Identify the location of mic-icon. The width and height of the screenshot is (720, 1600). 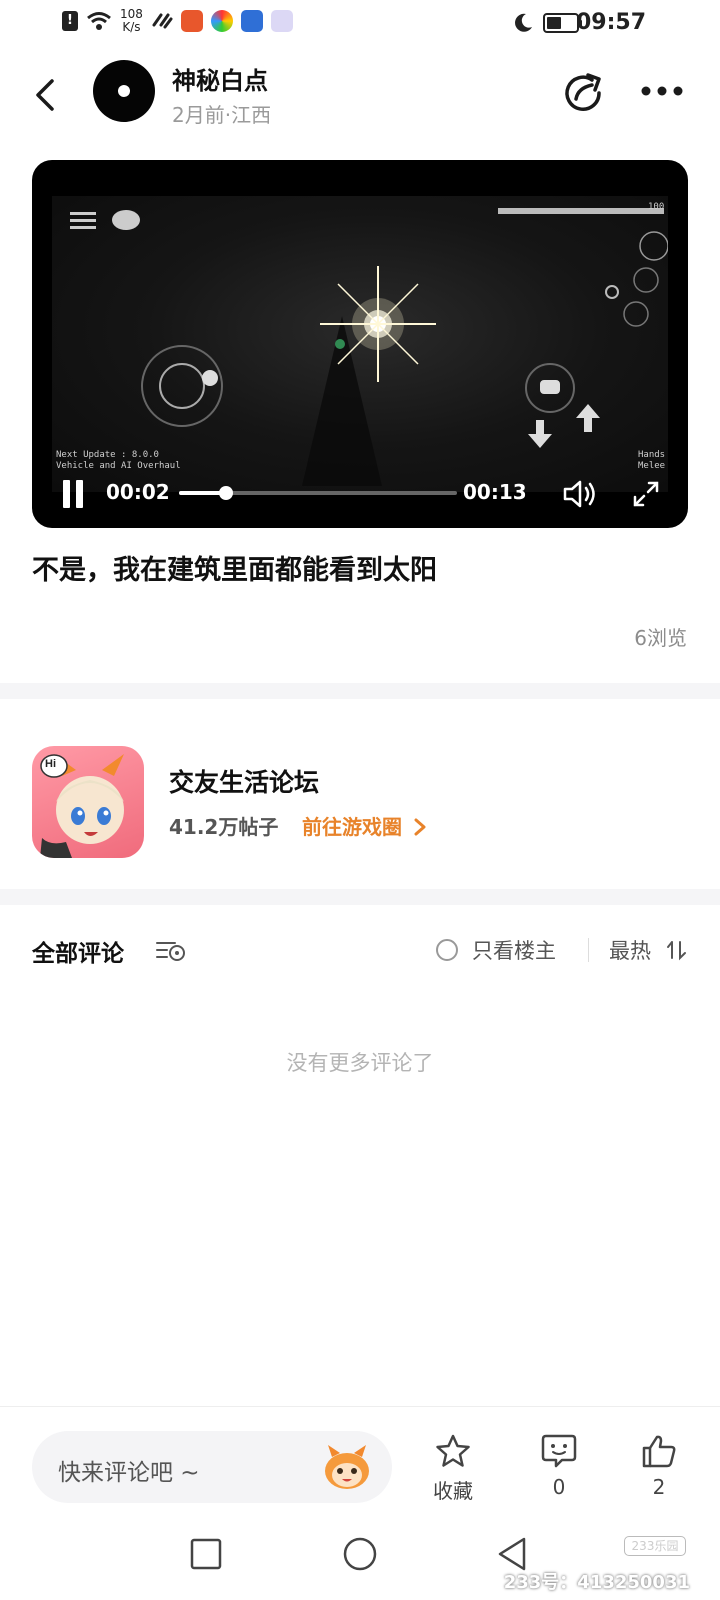
(636, 314).